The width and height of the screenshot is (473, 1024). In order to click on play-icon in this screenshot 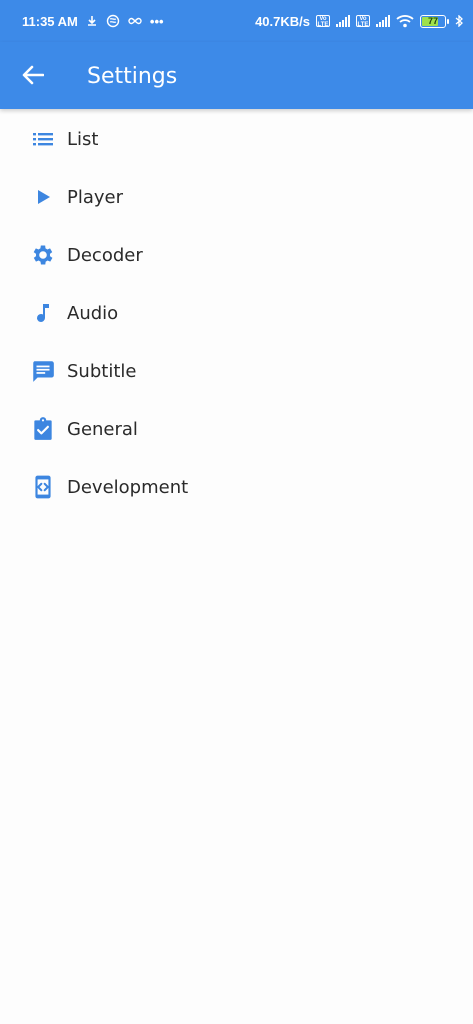, I will do `click(43, 197)`.